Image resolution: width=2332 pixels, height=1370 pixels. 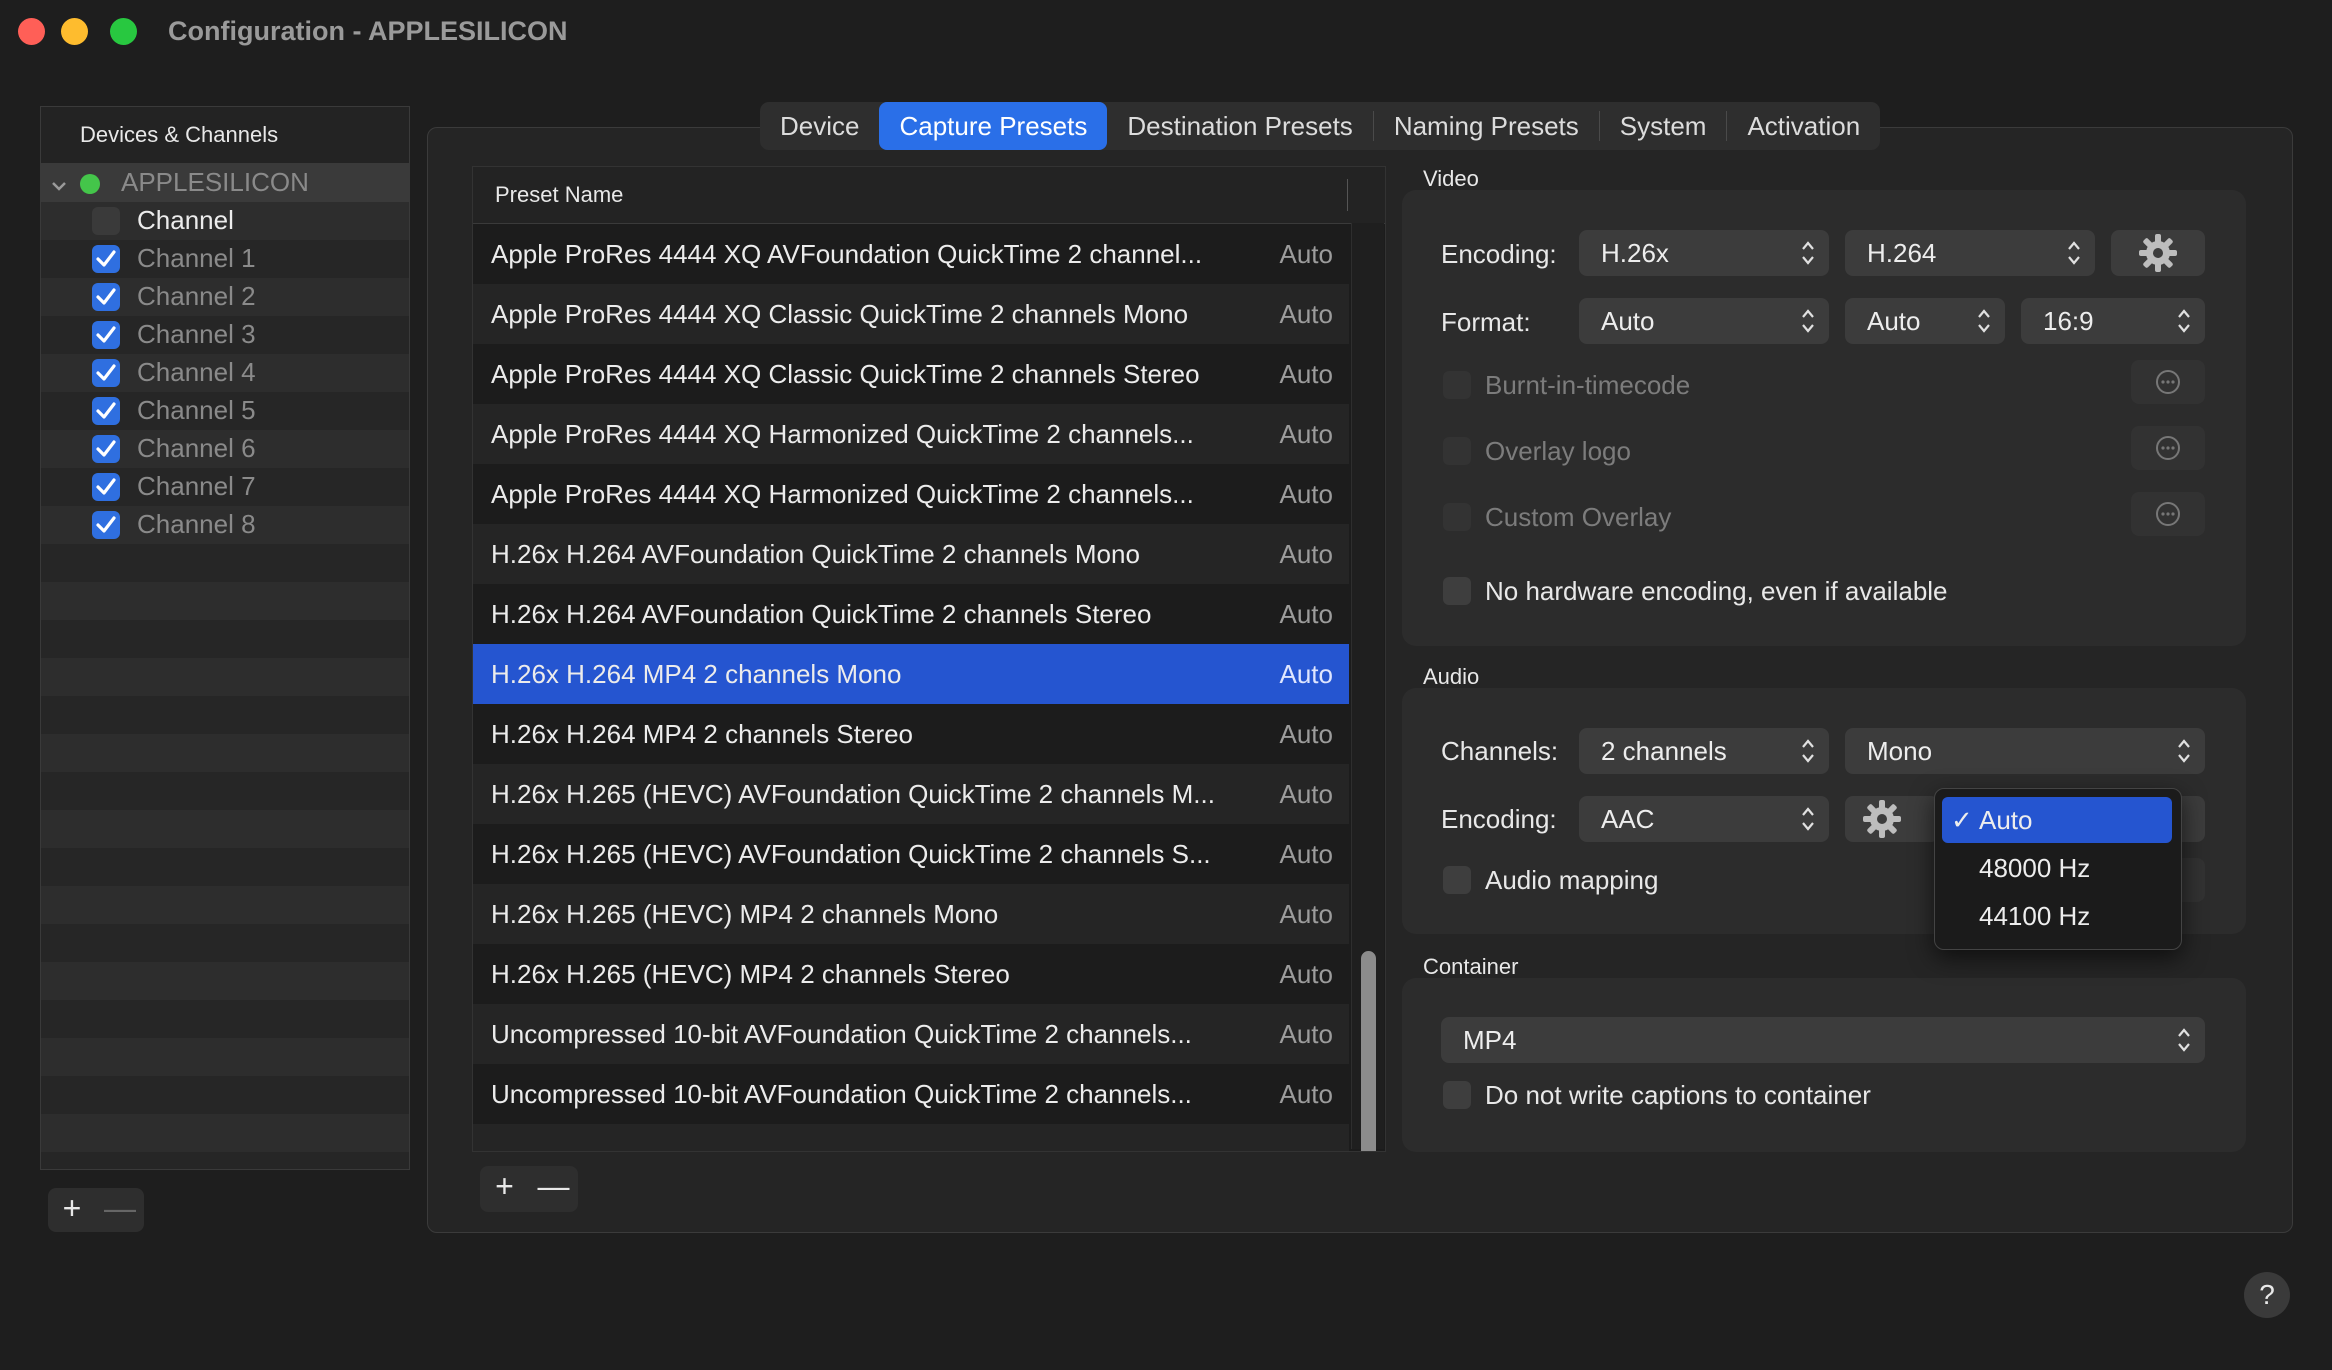 I want to click on sidebar-item-channel: Channel 6, so click(x=225, y=449).